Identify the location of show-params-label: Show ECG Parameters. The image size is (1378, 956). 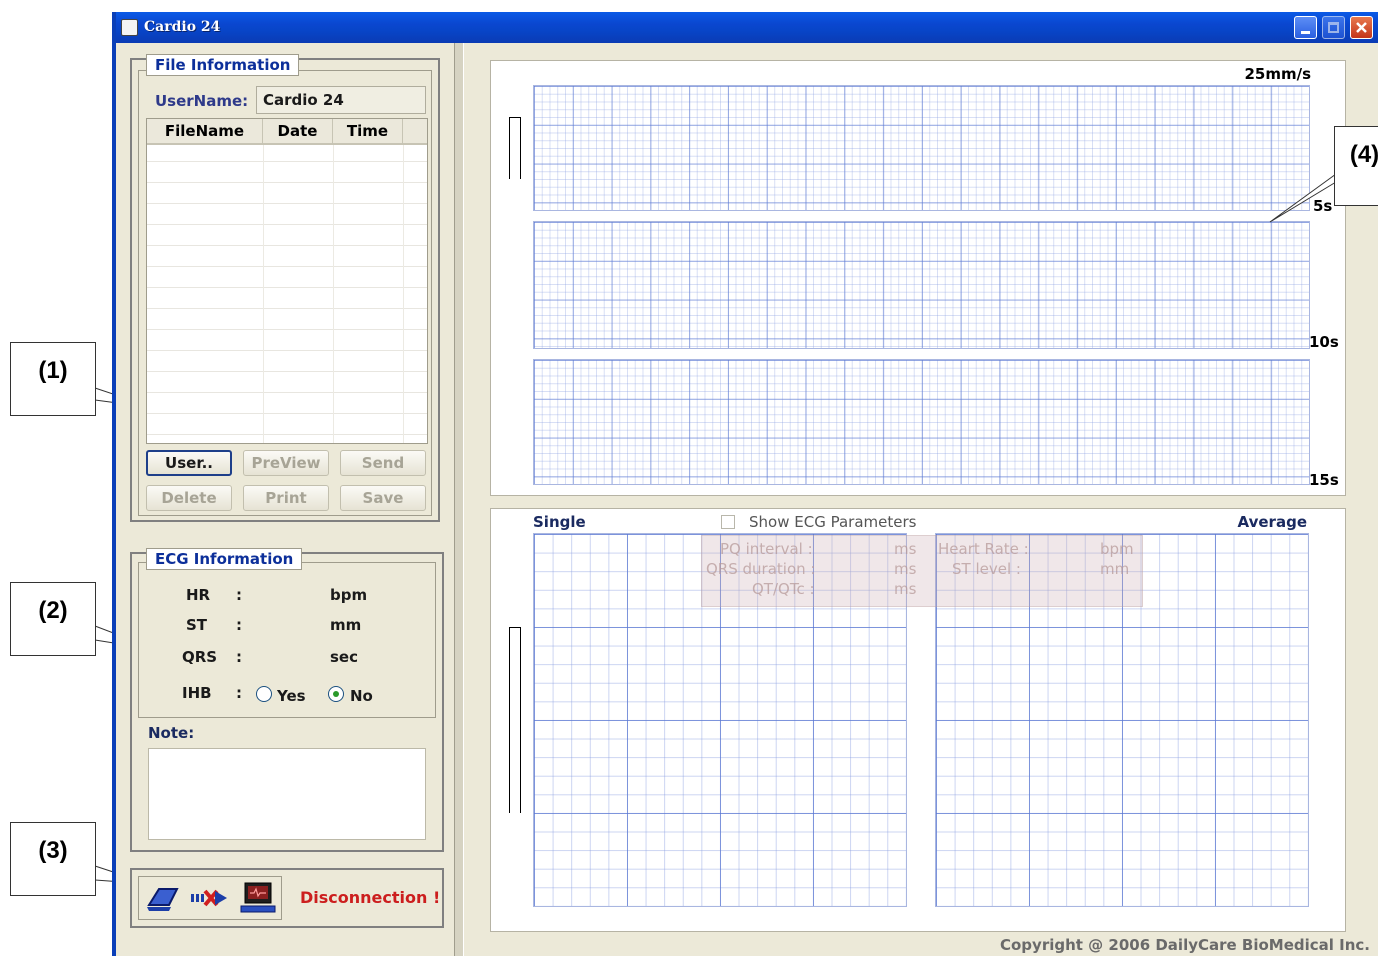
(832, 522).